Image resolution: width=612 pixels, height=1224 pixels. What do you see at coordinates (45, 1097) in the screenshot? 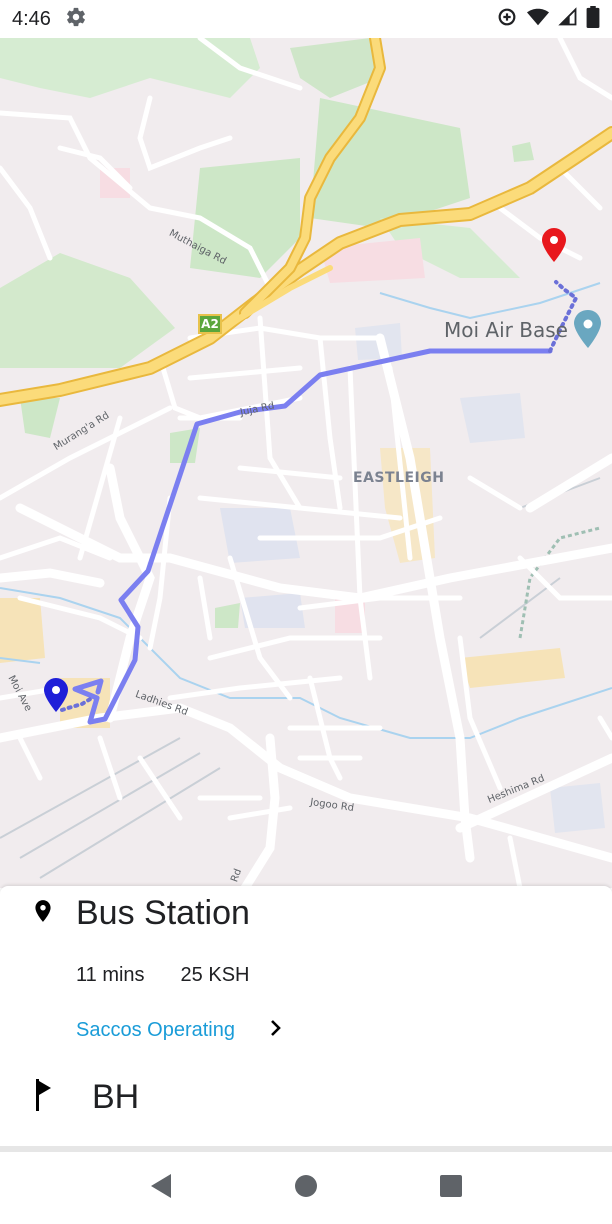
I see `flag-icon` at bounding box center [45, 1097].